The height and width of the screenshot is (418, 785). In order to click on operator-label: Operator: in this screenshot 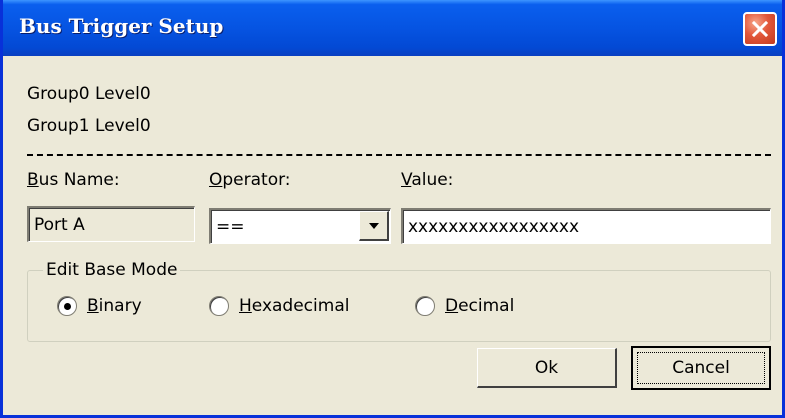, I will do `click(250, 180)`.